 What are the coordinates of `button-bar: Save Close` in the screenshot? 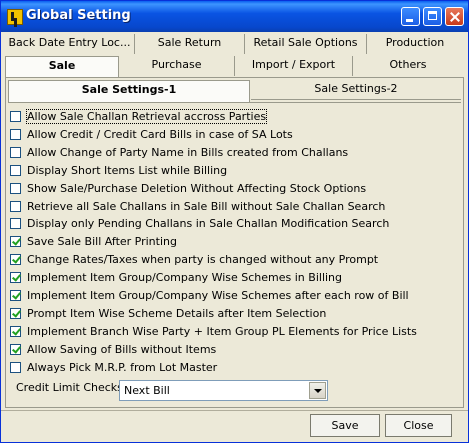 It's located at (234, 426).